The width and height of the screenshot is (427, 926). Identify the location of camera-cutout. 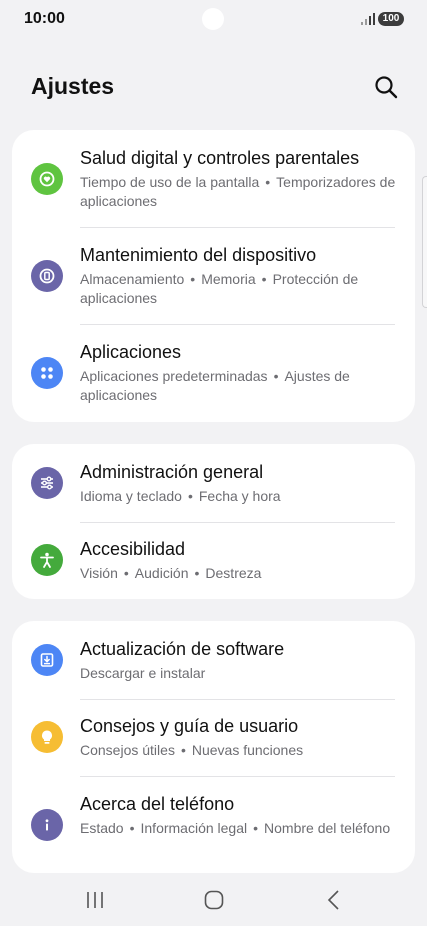
(213, 19).